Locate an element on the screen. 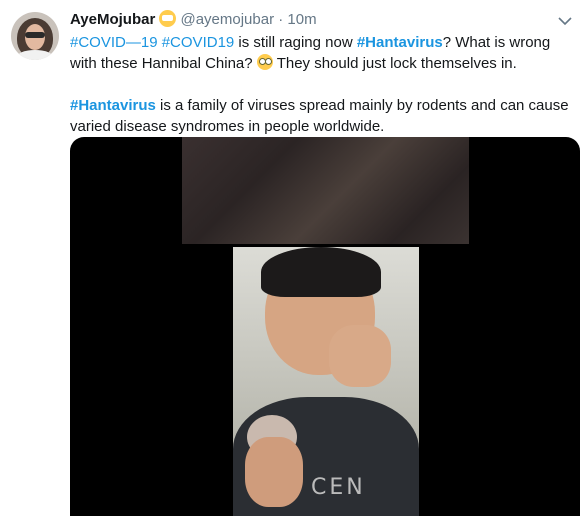 This screenshot has height=516, width=586. tweet-text-segment: is still raging now is located at coordinates (295, 42).